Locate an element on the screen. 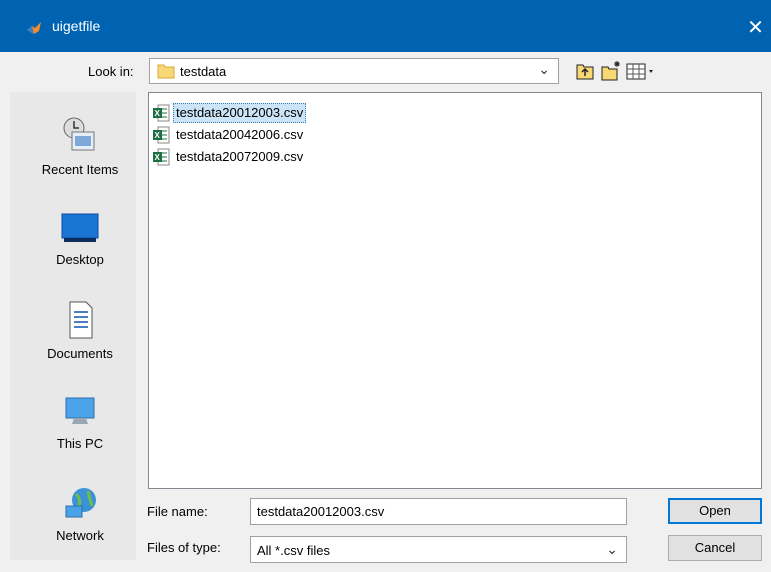  place-network: Network is located at coordinates (80, 514).